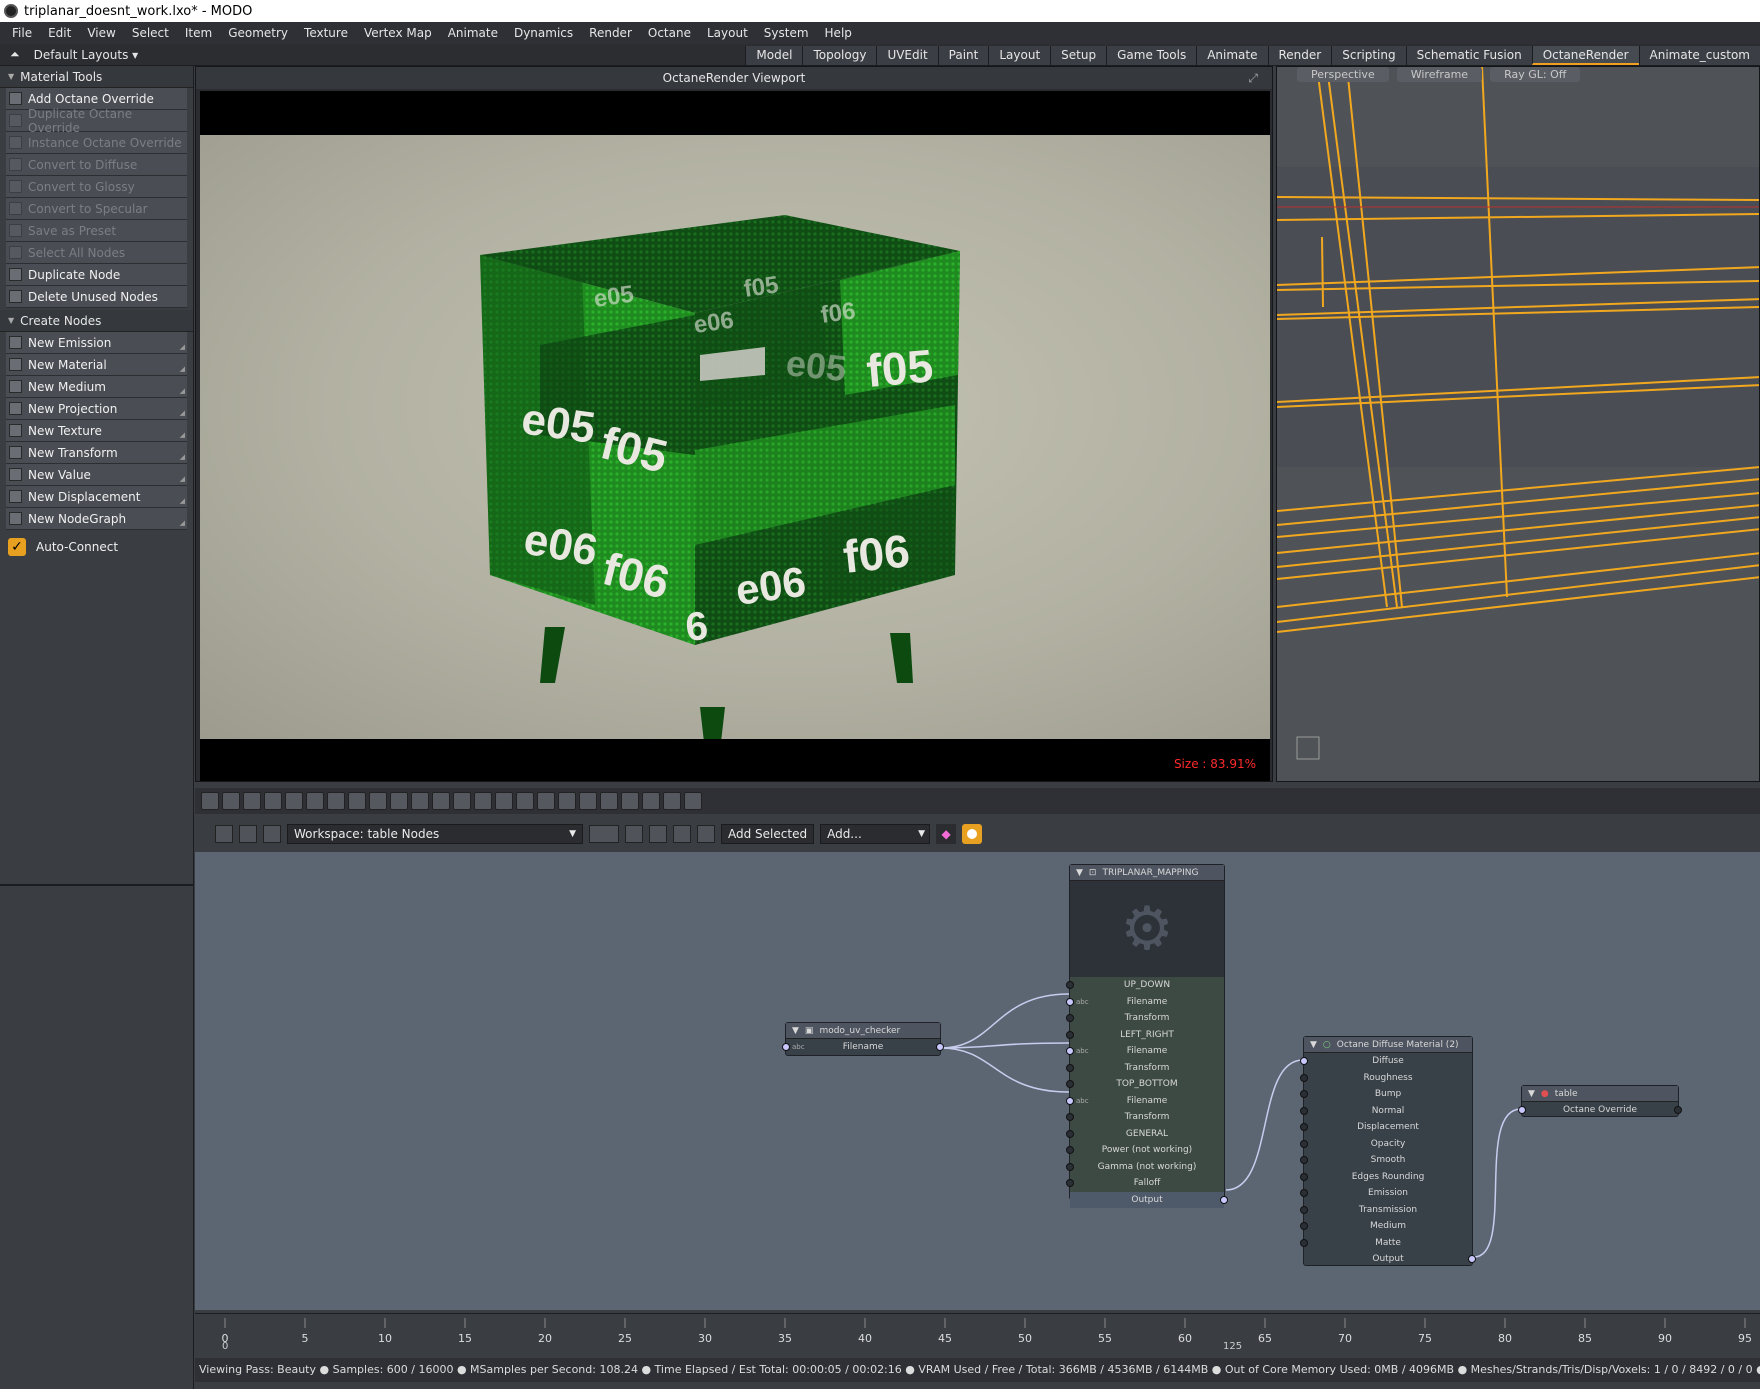 This screenshot has width=1760, height=1389. Describe the element at coordinates (946, 834) in the screenshot. I see `diamond-icon: ◆` at that location.